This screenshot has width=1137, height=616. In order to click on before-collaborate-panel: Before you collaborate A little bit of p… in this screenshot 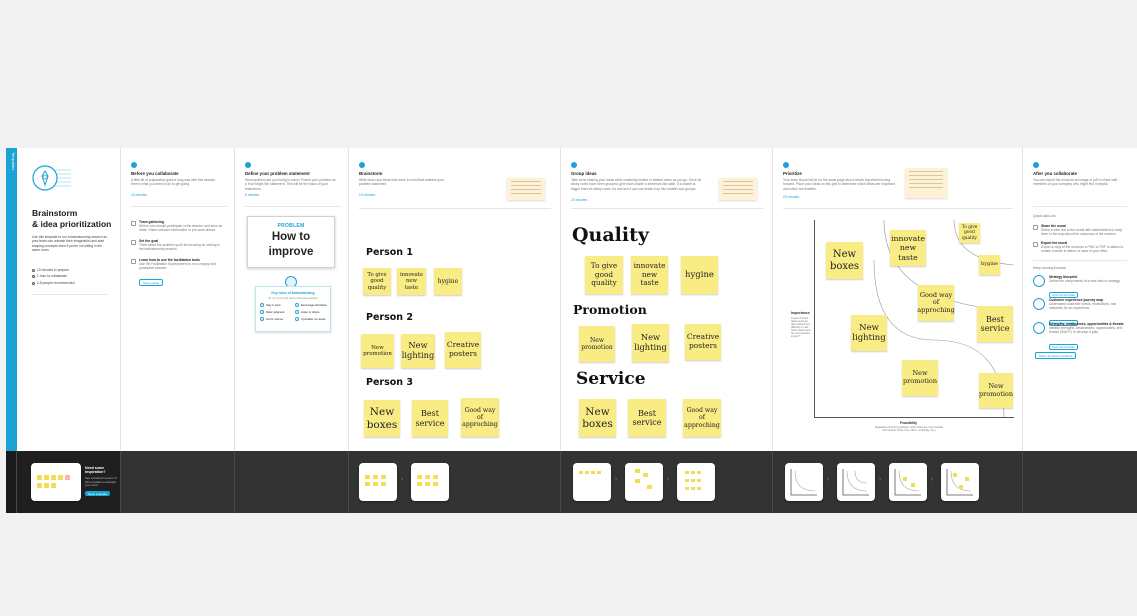, I will do `click(178, 299)`.